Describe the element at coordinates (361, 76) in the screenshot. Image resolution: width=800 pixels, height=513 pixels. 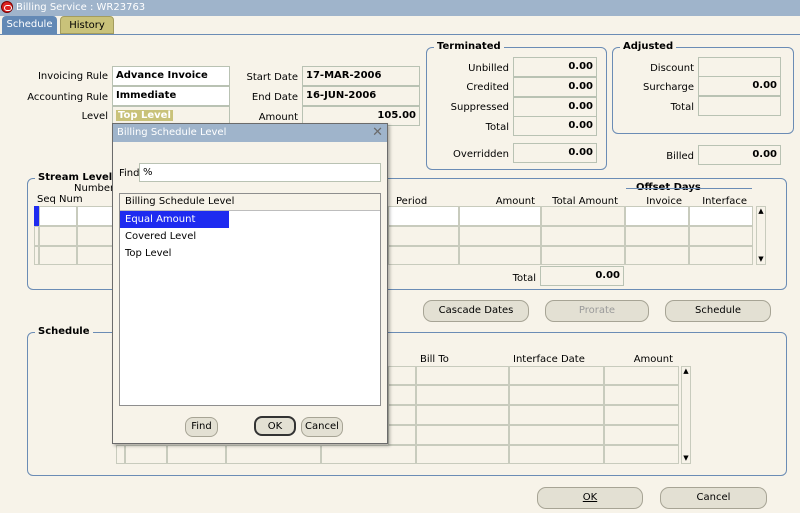
I see `start-date-field: 17-MAR-2006` at that location.